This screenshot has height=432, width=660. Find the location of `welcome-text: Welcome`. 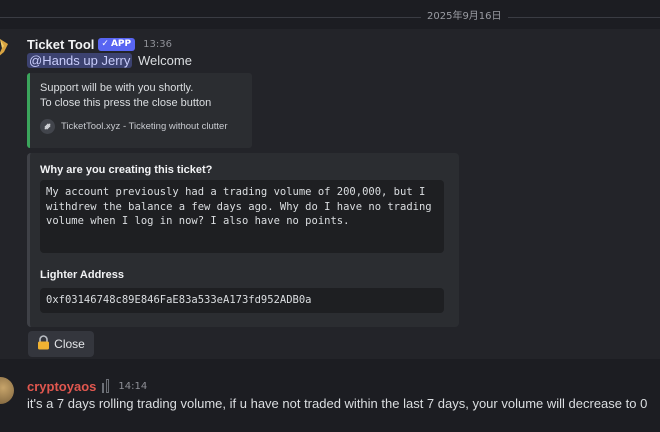

welcome-text: Welcome is located at coordinates (164, 60).